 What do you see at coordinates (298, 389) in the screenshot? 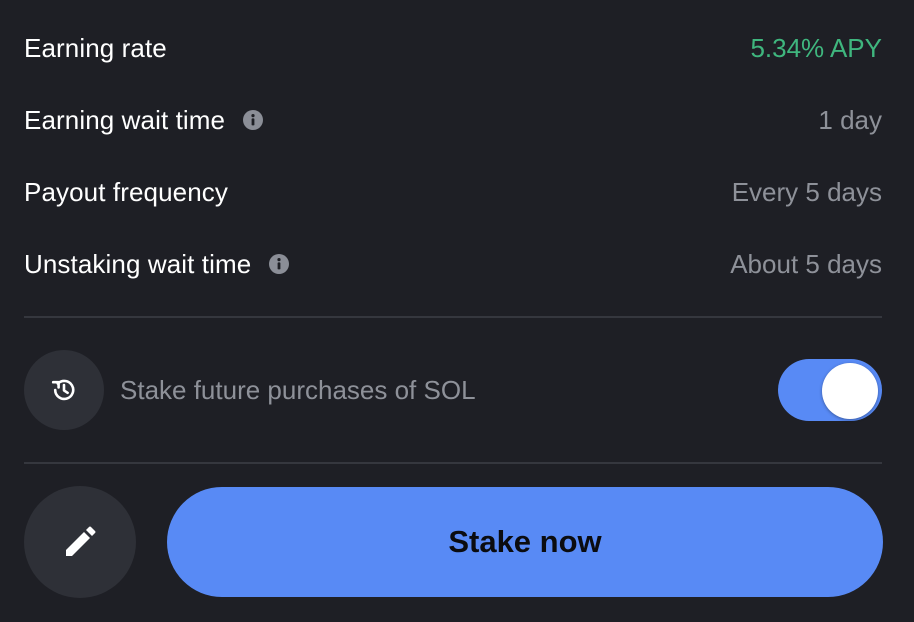
I see `auto-stake-label: Stake future purchases of SOL` at bounding box center [298, 389].